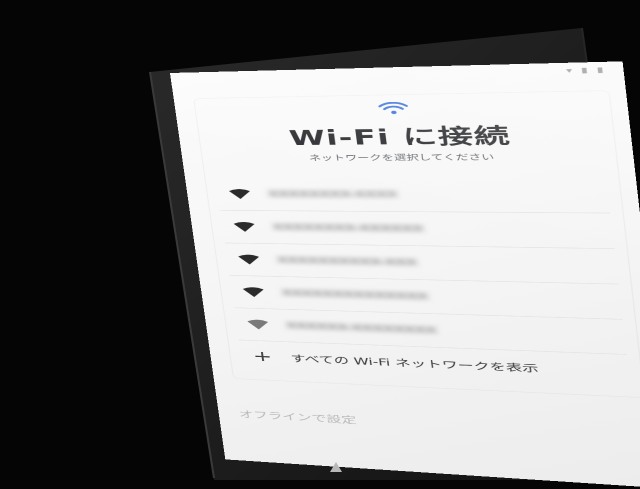 The width and height of the screenshot is (640, 489). I want to click on plus-icon: +, so click(262, 357).